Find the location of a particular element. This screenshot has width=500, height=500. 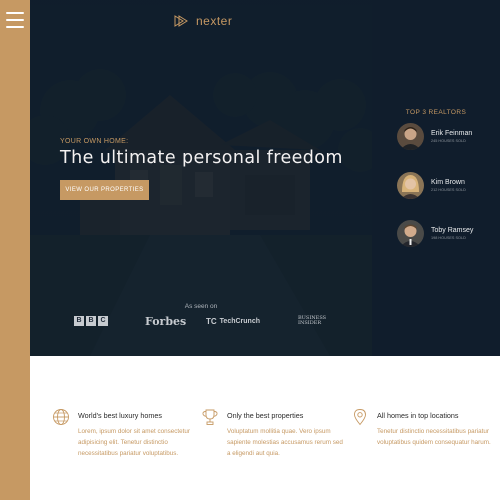

globe-icon is located at coordinates (61, 417).